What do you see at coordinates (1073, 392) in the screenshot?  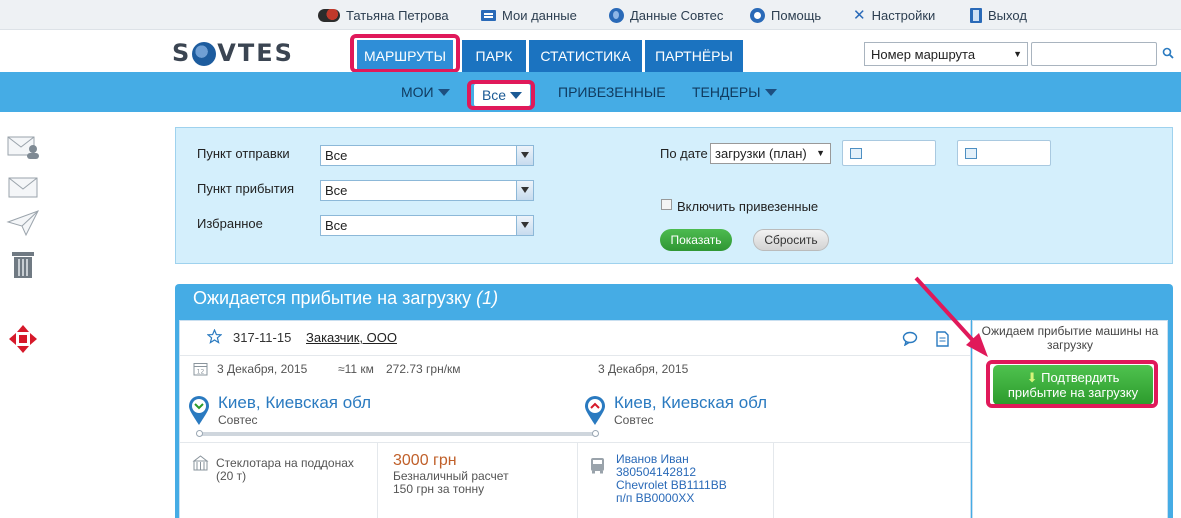 I see `confirm-button-line2: прибытие на загрузку` at bounding box center [1073, 392].